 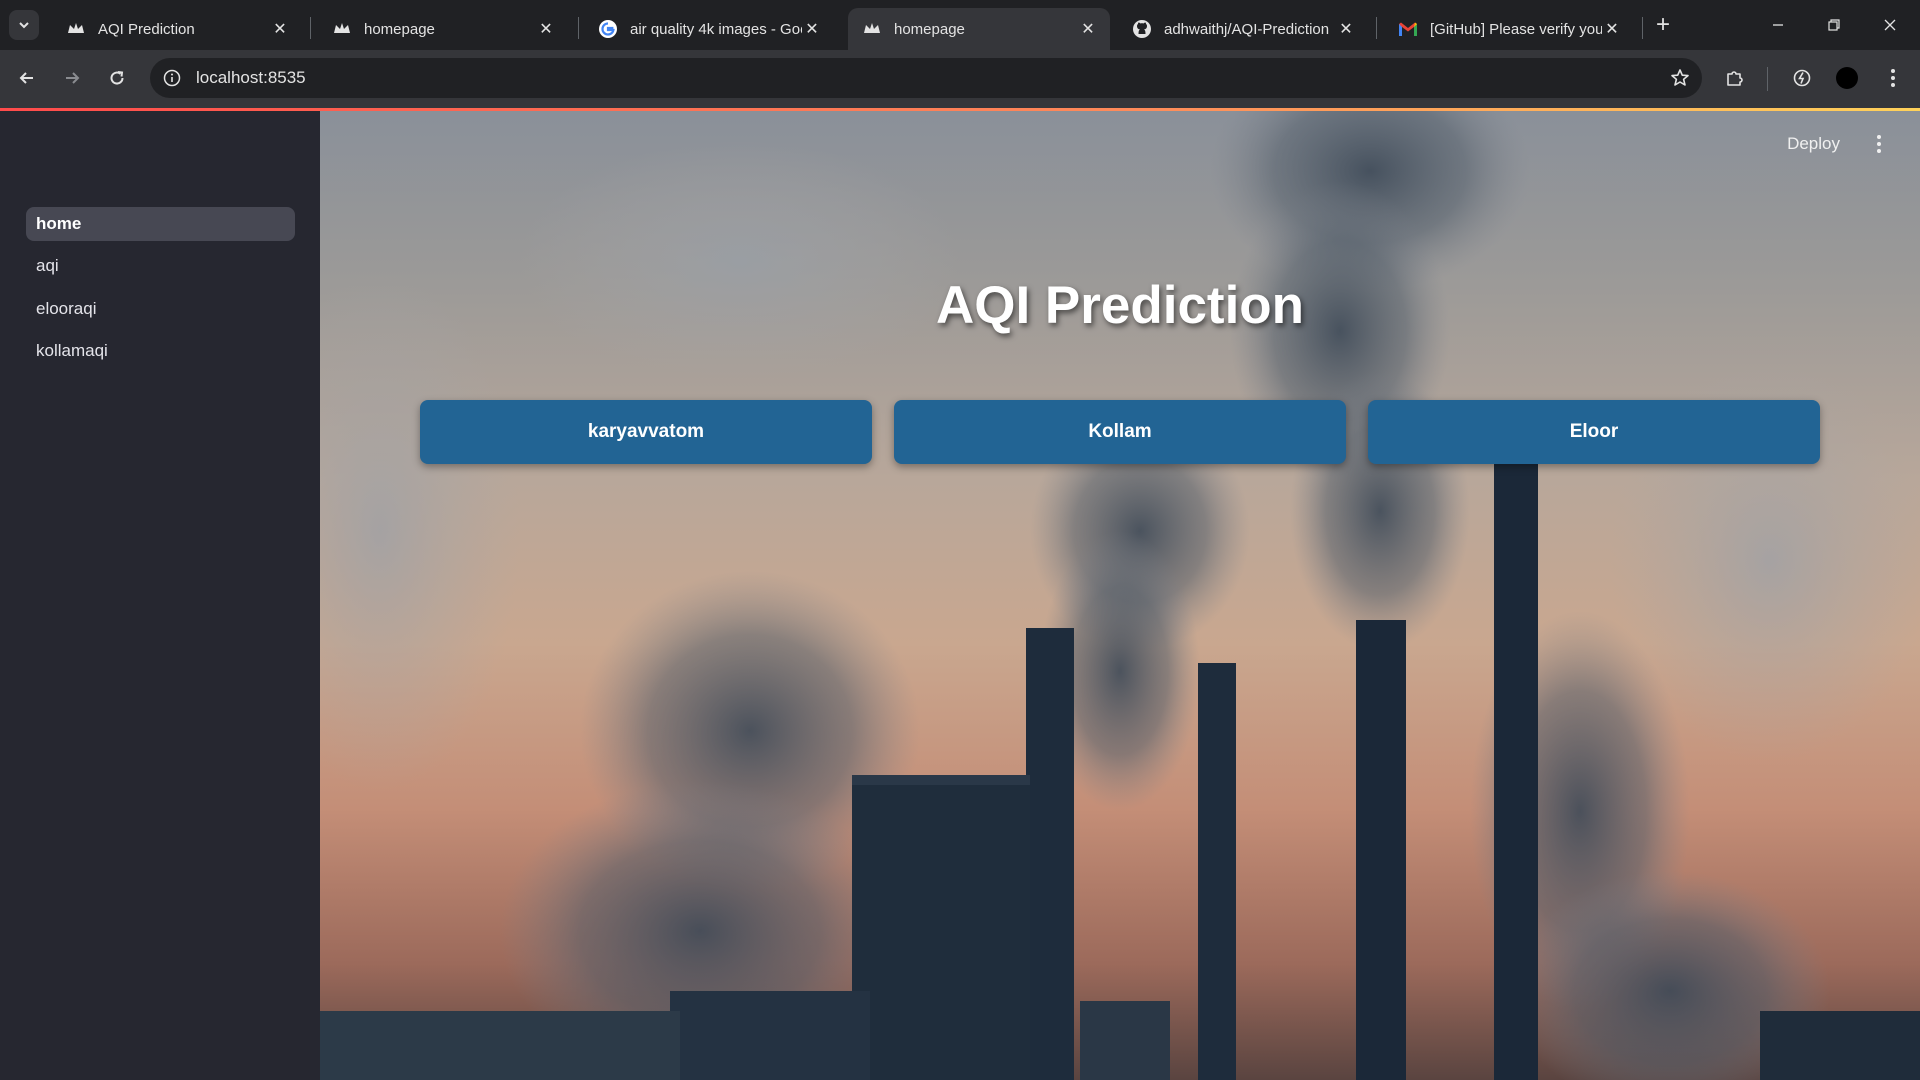 I want to click on minimize-button, so click(x=1778, y=25).